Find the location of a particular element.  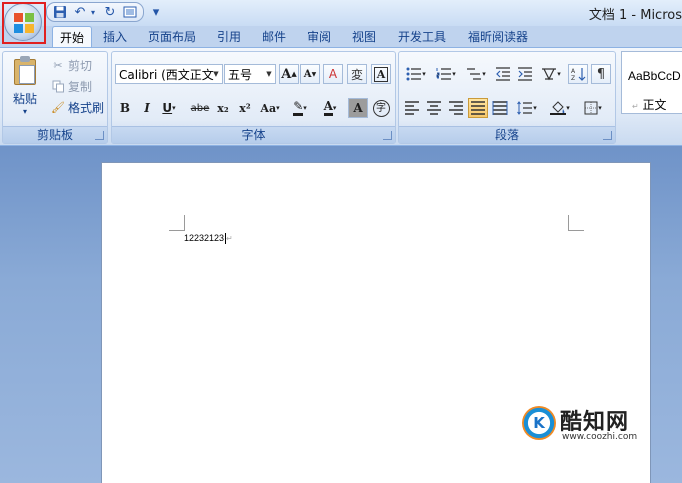

redo-icon: ↻ is located at coordinates (110, 12).